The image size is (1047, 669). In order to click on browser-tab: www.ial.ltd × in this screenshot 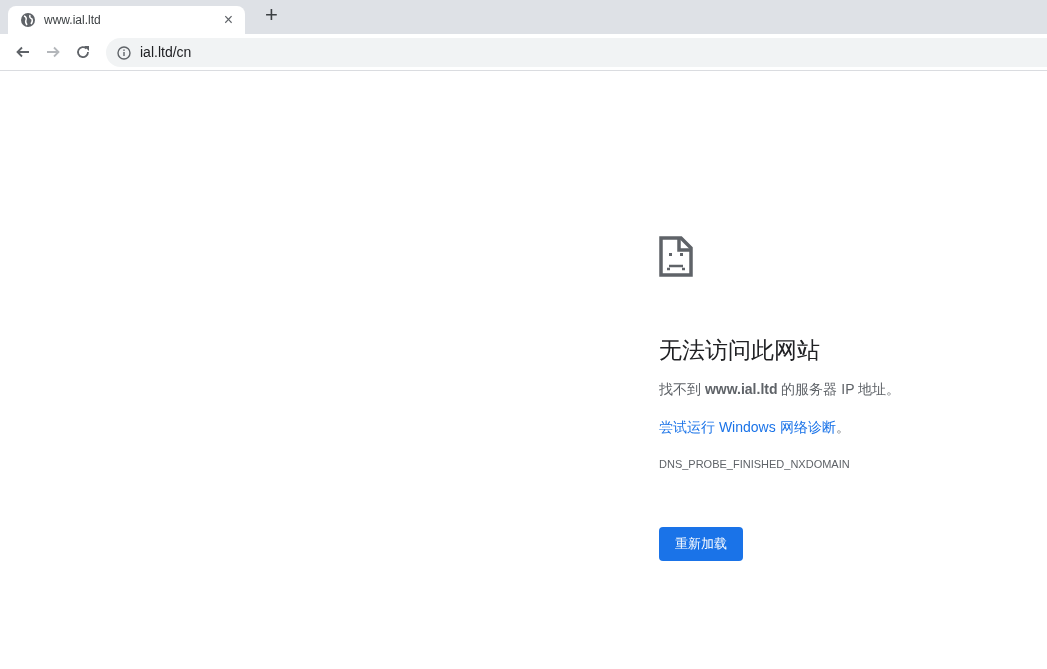, I will do `click(126, 20)`.